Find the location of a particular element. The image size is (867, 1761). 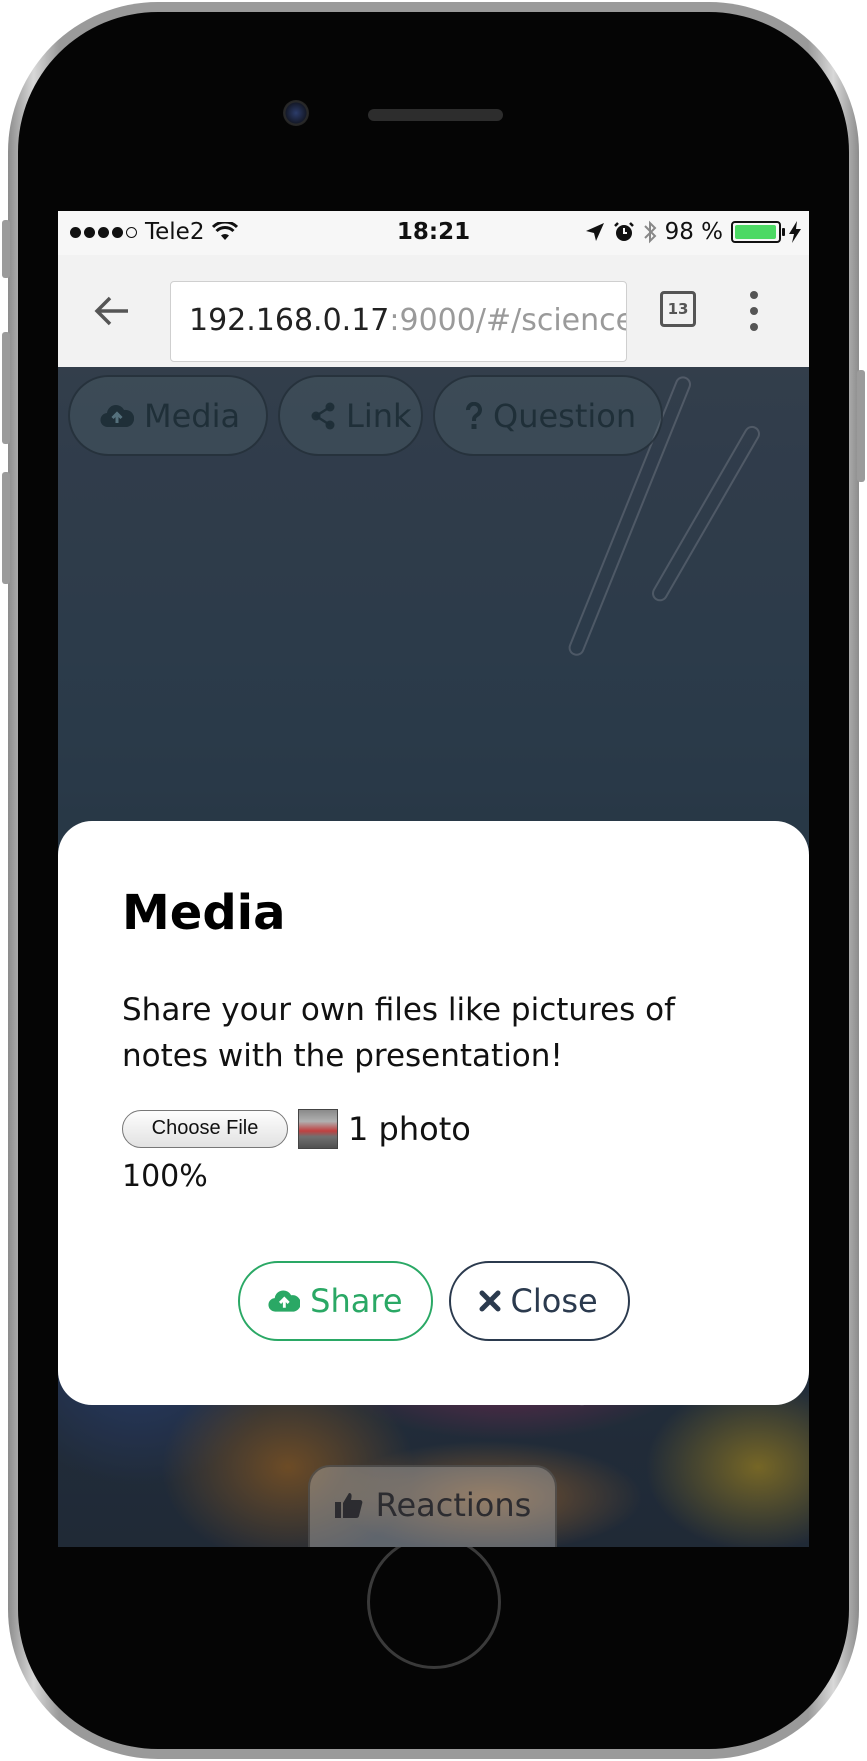

file-input-row: Choose File 1 photo is located at coordinates (433, 1129).